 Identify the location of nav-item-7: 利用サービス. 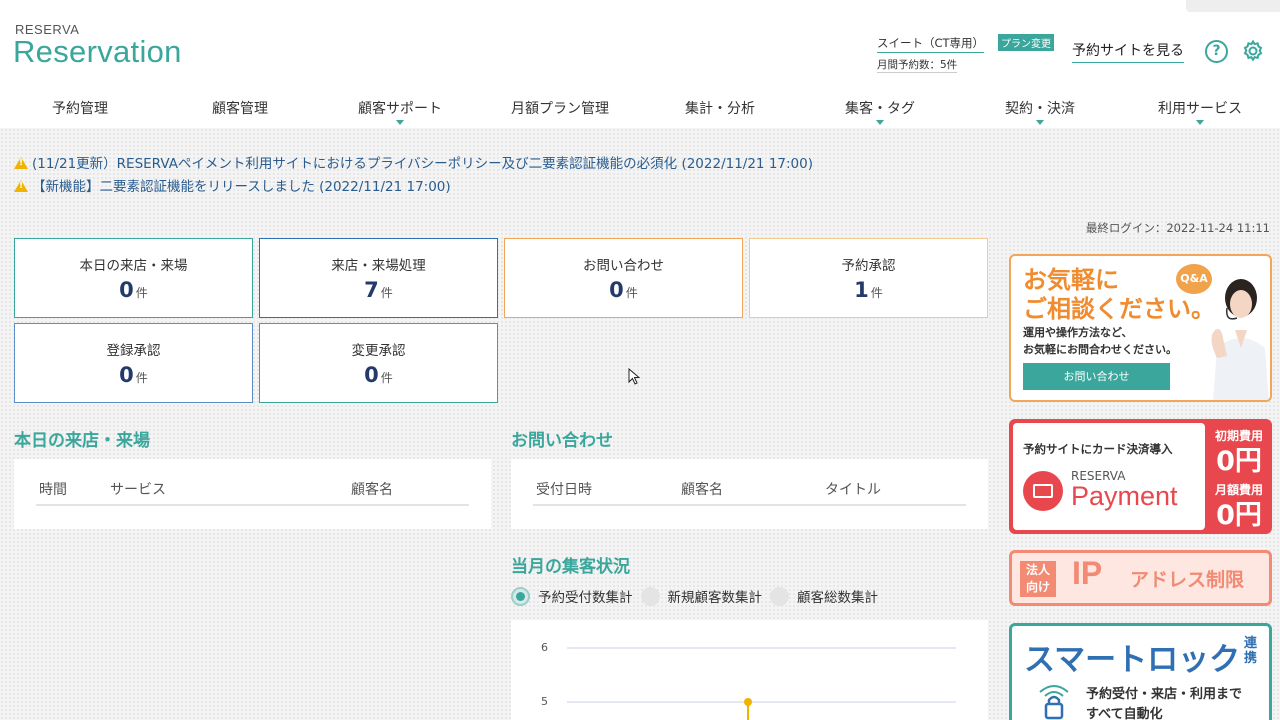
(1200, 109).